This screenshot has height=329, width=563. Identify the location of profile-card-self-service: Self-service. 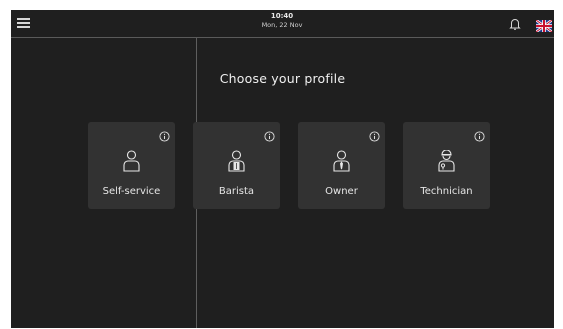
(131, 165).